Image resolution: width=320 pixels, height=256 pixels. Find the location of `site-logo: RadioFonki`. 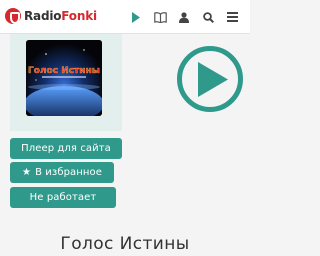

site-logo: RadioFonki is located at coordinates (51, 16).